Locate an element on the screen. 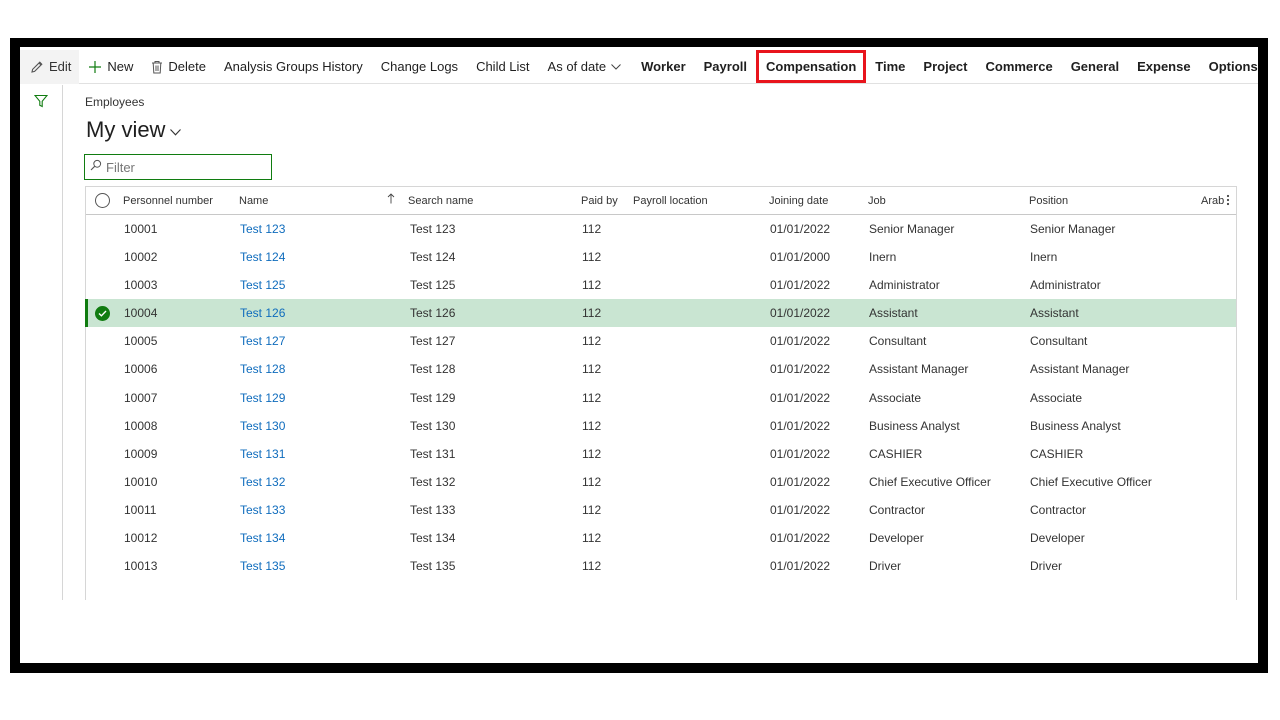  tab-time: Time is located at coordinates (890, 67).